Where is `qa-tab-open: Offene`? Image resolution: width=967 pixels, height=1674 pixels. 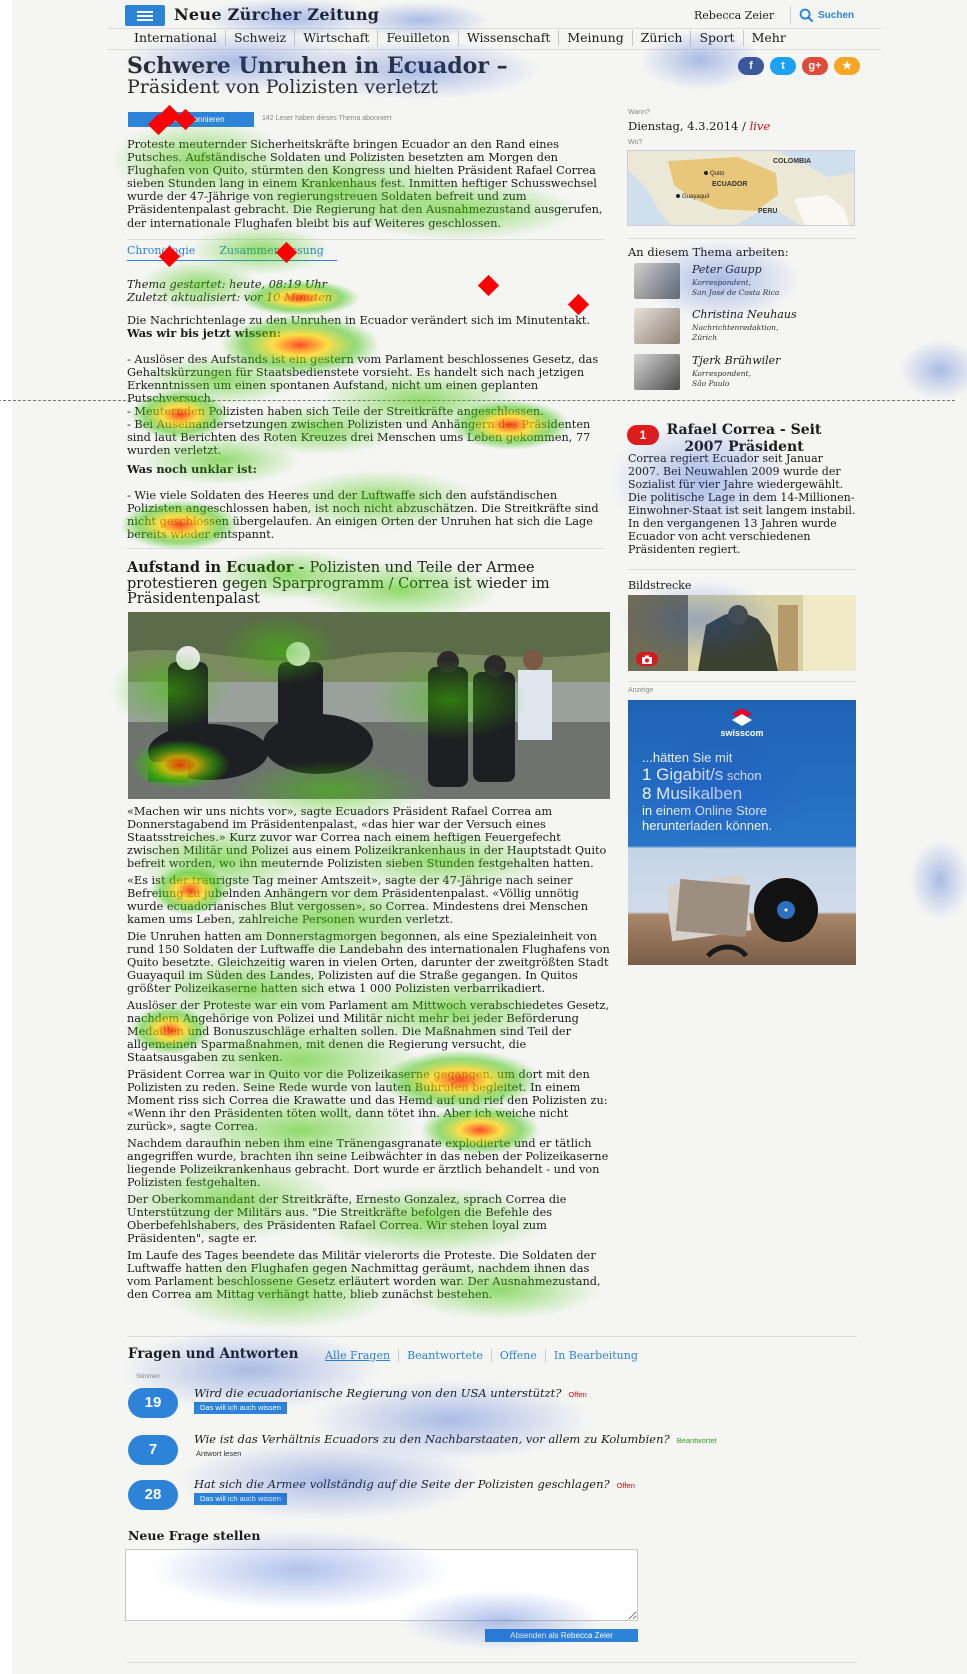
qa-tab-open: Offene is located at coordinates (517, 1355).